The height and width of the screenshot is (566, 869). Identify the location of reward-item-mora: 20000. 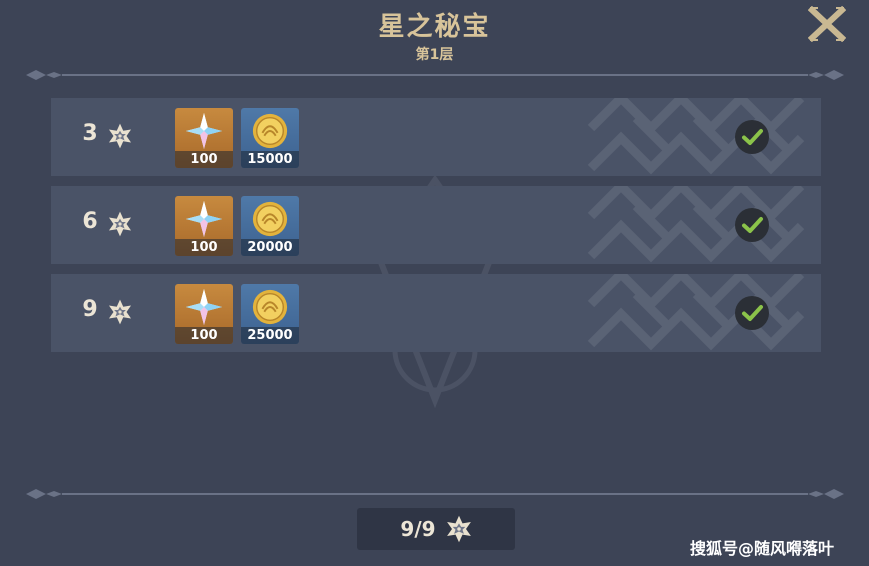
(270, 226).